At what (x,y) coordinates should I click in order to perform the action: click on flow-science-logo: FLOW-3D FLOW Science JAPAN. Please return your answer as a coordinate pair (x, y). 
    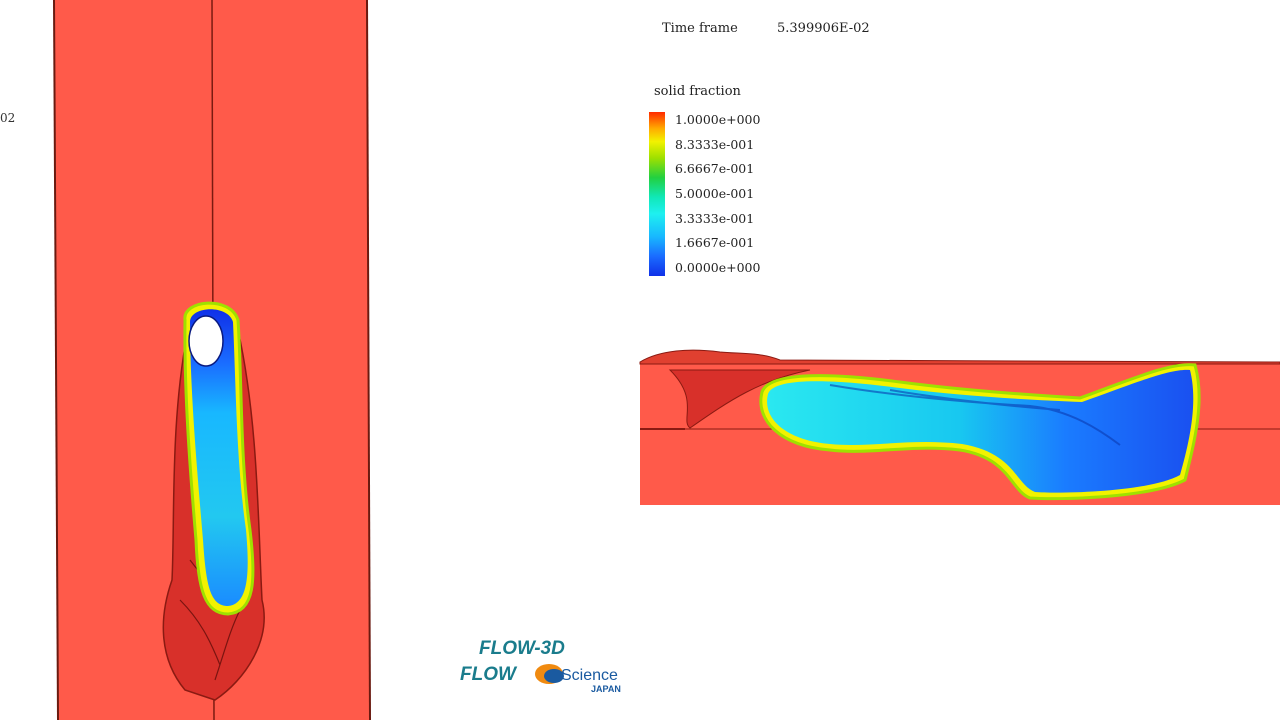
    Looking at the image, I should click on (540, 666).